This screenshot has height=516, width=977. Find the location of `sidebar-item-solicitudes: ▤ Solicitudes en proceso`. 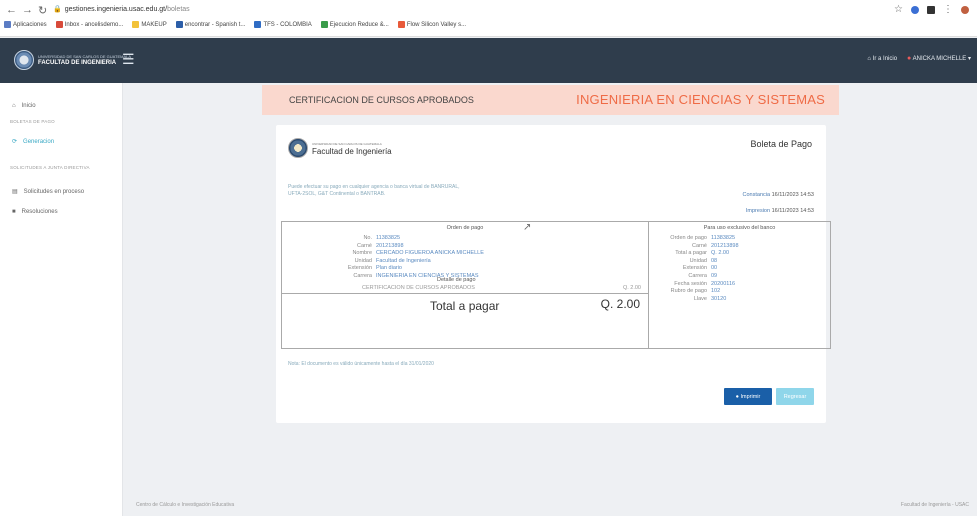

sidebar-item-solicitudes: ▤ Solicitudes en proceso is located at coordinates (48, 192).